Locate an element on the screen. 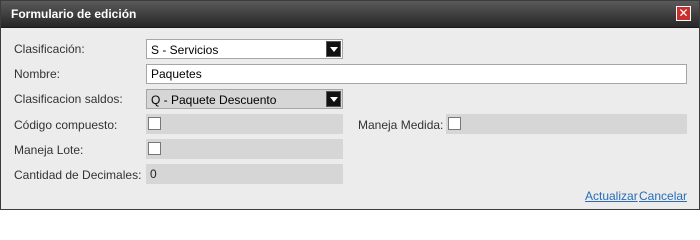  maneja-medida-label: Maneja Medida: is located at coordinates (401, 125).